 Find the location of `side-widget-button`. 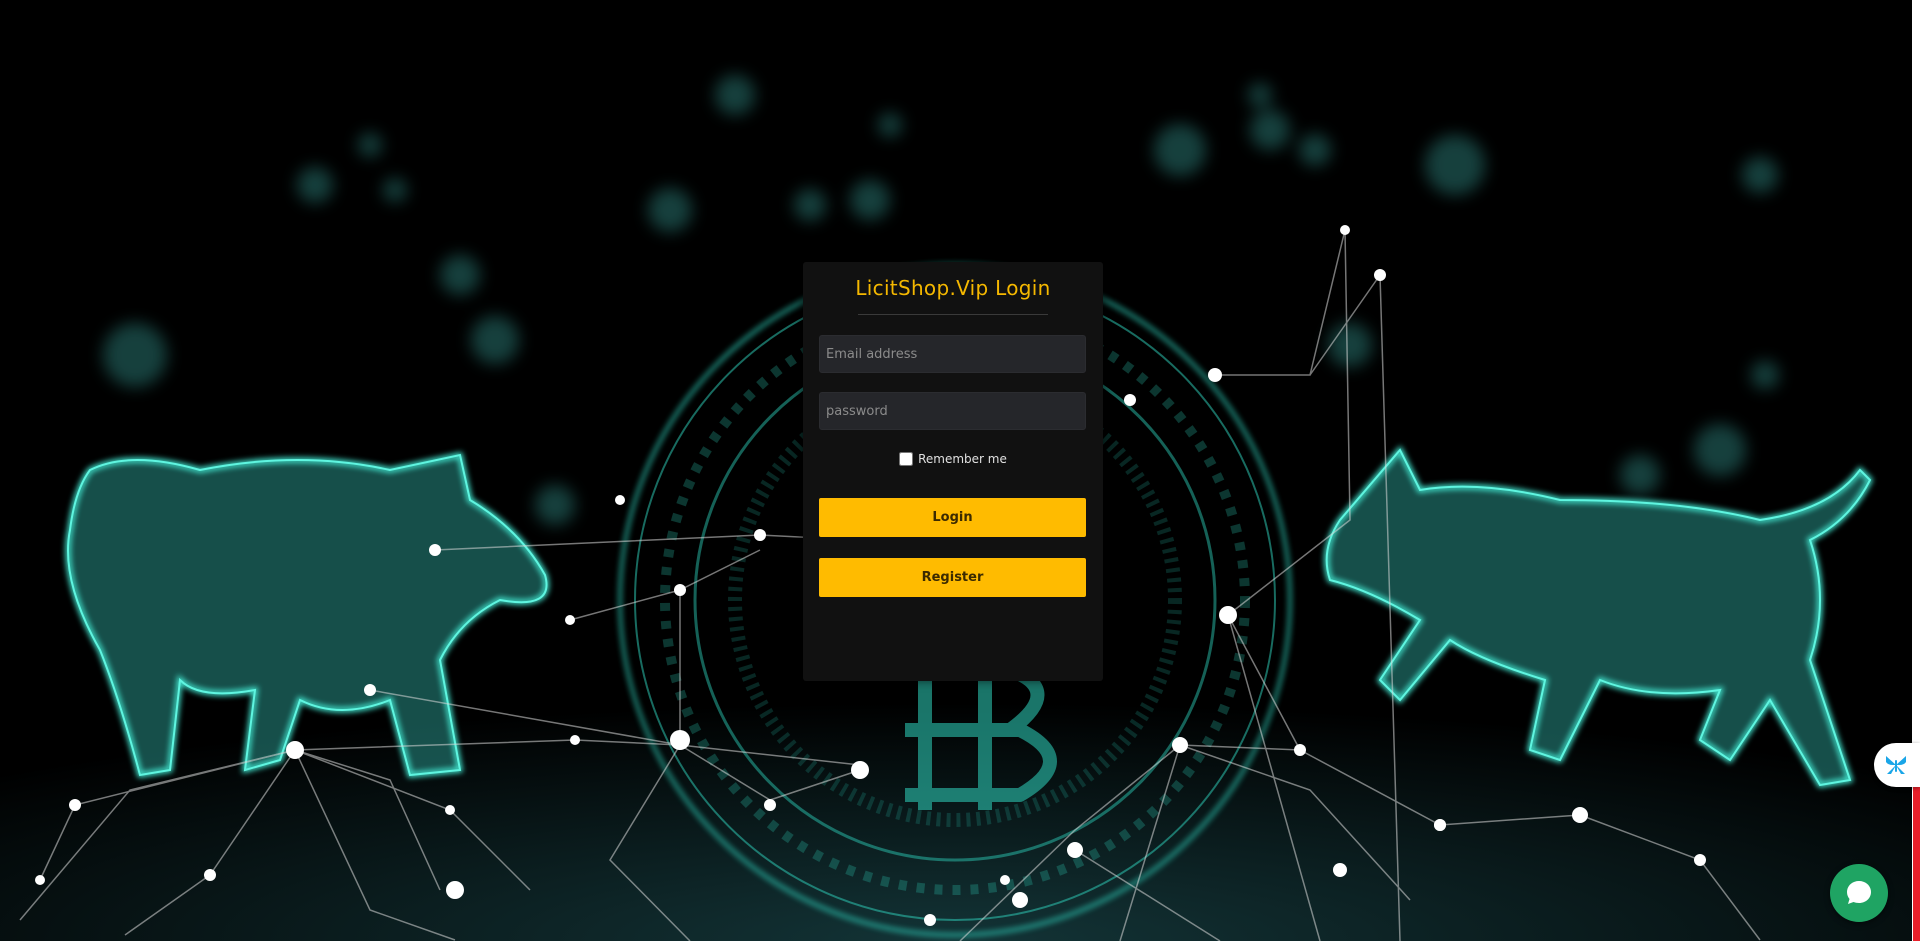

side-widget-button is located at coordinates (1897, 765).